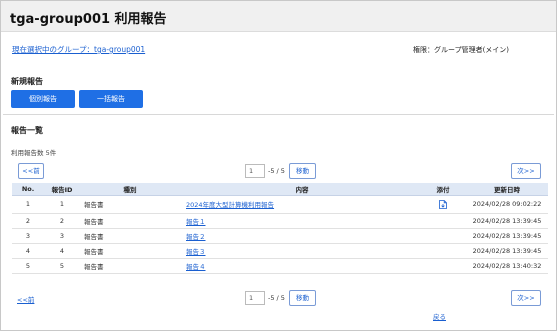 This screenshot has width=557, height=331. What do you see at coordinates (28, 204) in the screenshot?
I see `cell-no: 1` at bounding box center [28, 204].